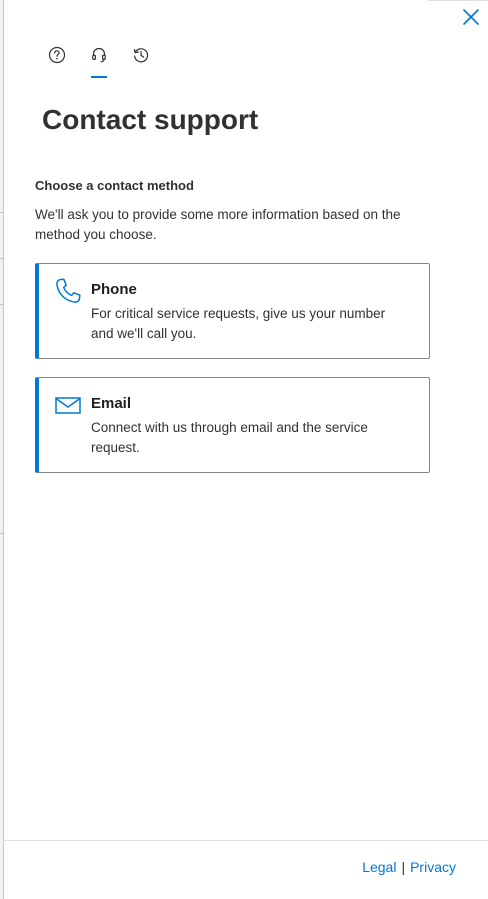 The height and width of the screenshot is (899, 488). Describe the element at coordinates (114, 289) in the screenshot. I see `phone-option-title: Phone` at that location.